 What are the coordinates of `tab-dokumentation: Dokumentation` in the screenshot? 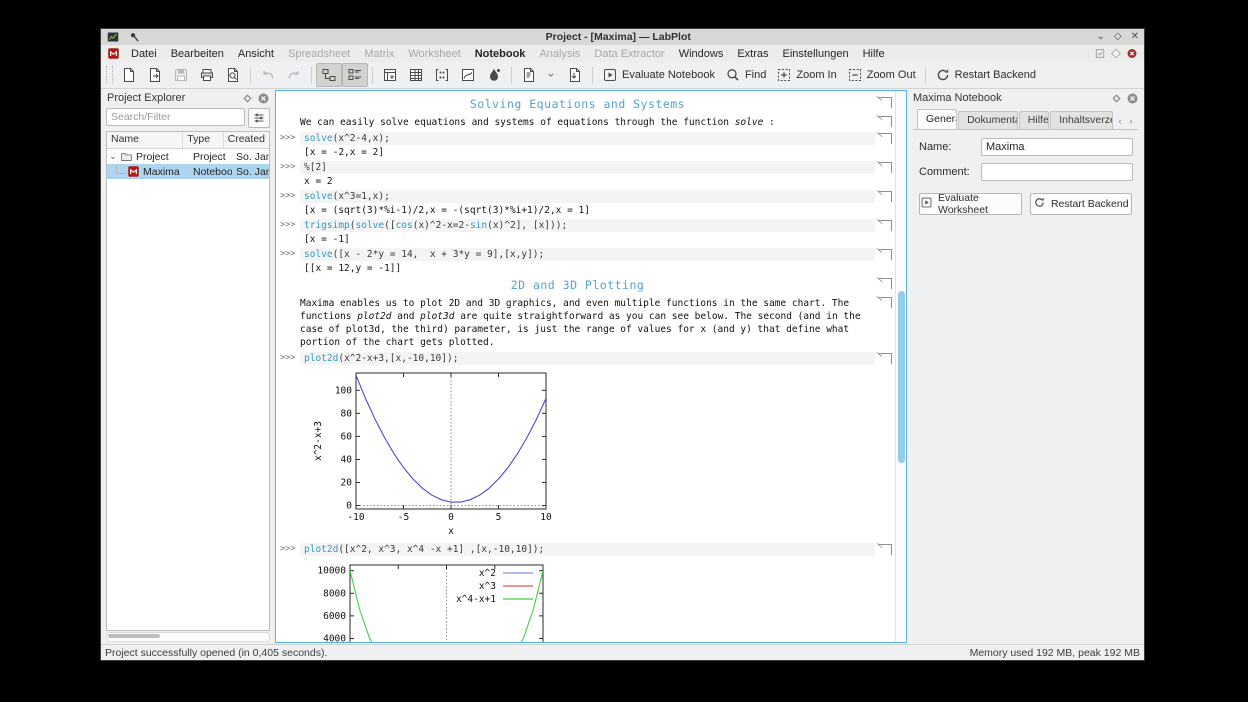 It's located at (988, 120).